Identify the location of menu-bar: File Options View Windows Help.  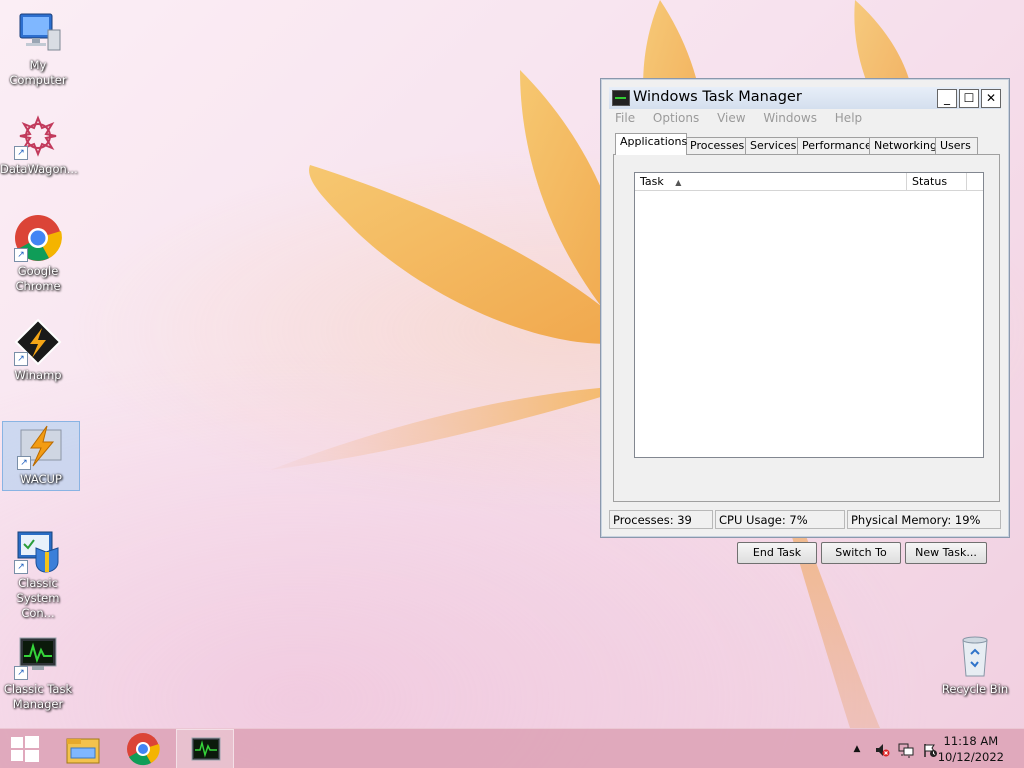
(805, 118).